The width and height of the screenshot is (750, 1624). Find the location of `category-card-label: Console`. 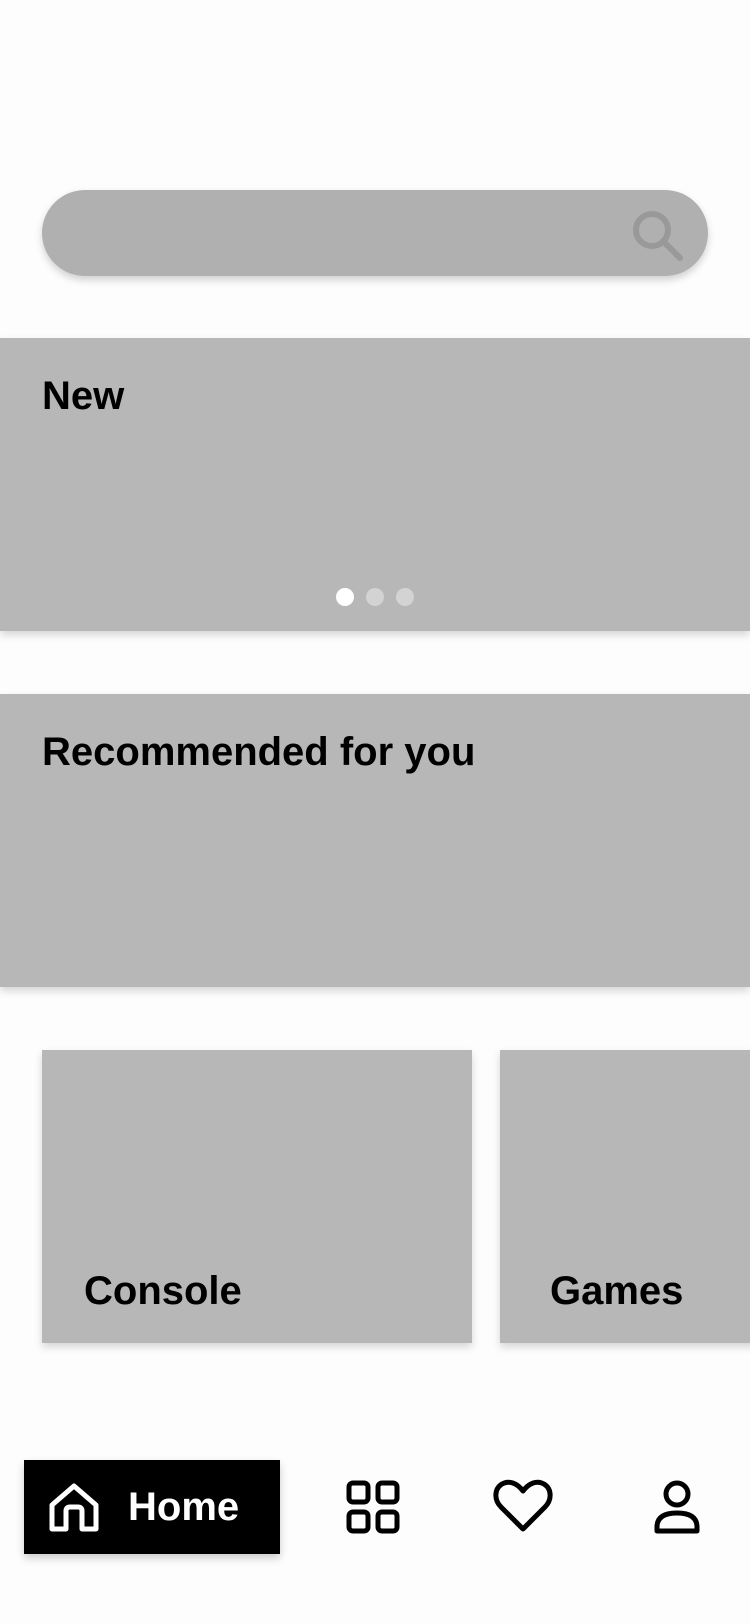

category-card-label: Console is located at coordinates (163, 1291).